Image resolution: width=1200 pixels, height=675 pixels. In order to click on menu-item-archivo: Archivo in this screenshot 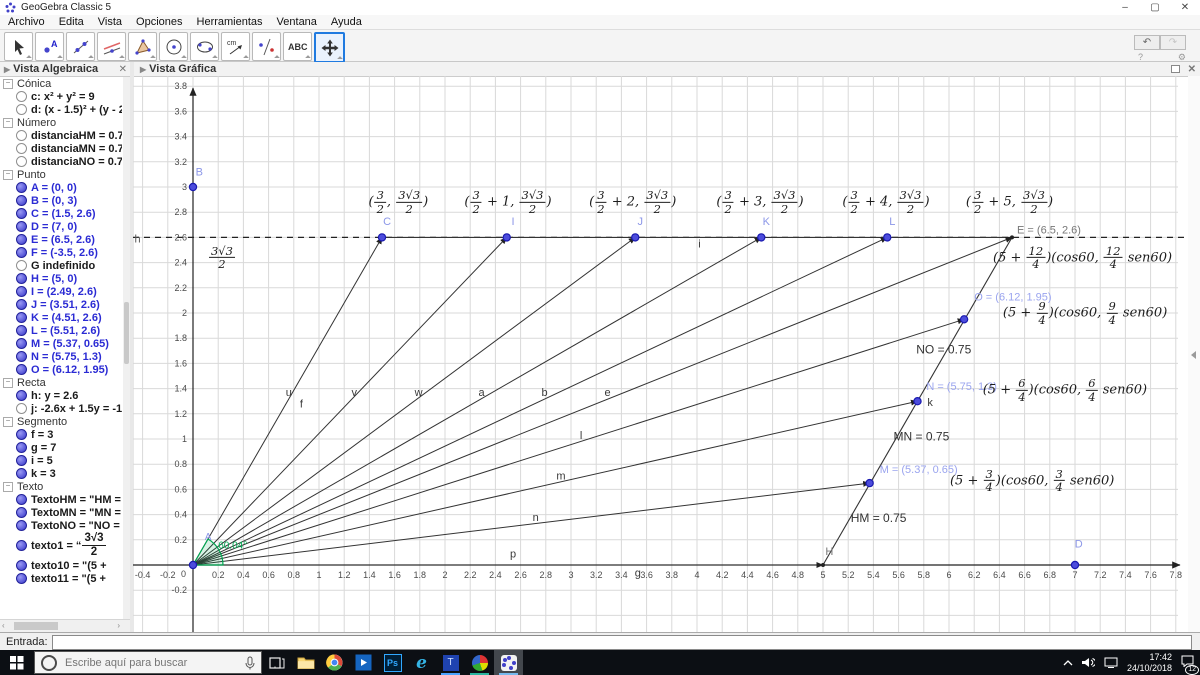, I will do `click(26, 22)`.